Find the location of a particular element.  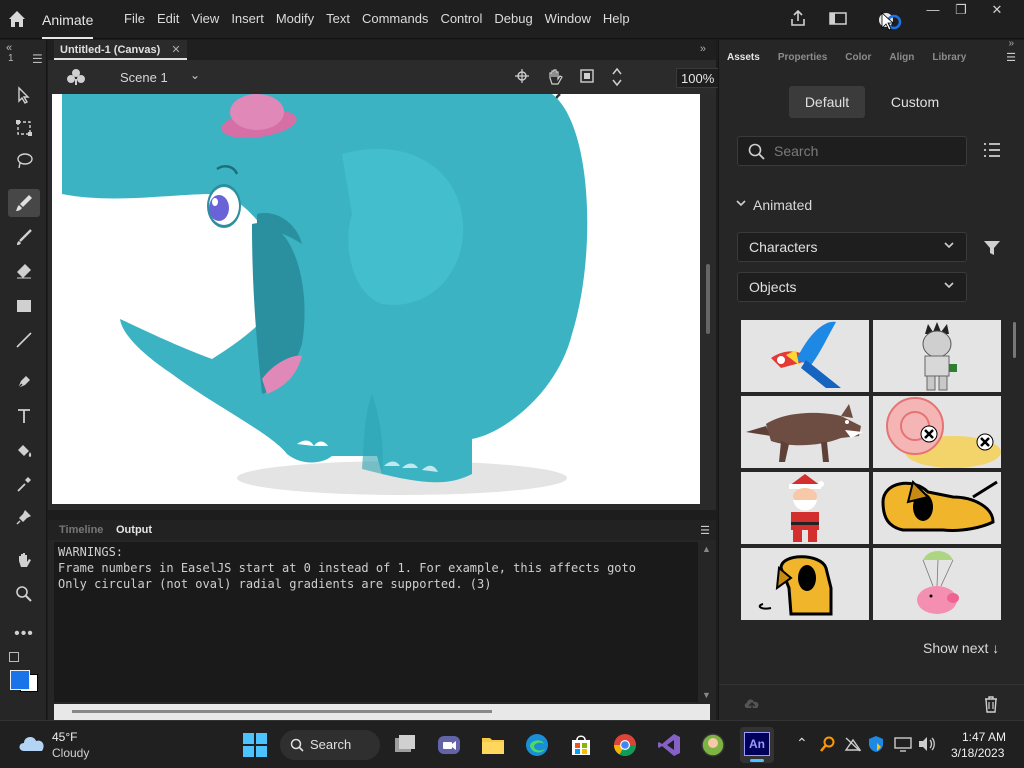

menu-control: Control is located at coordinates (461, 18).